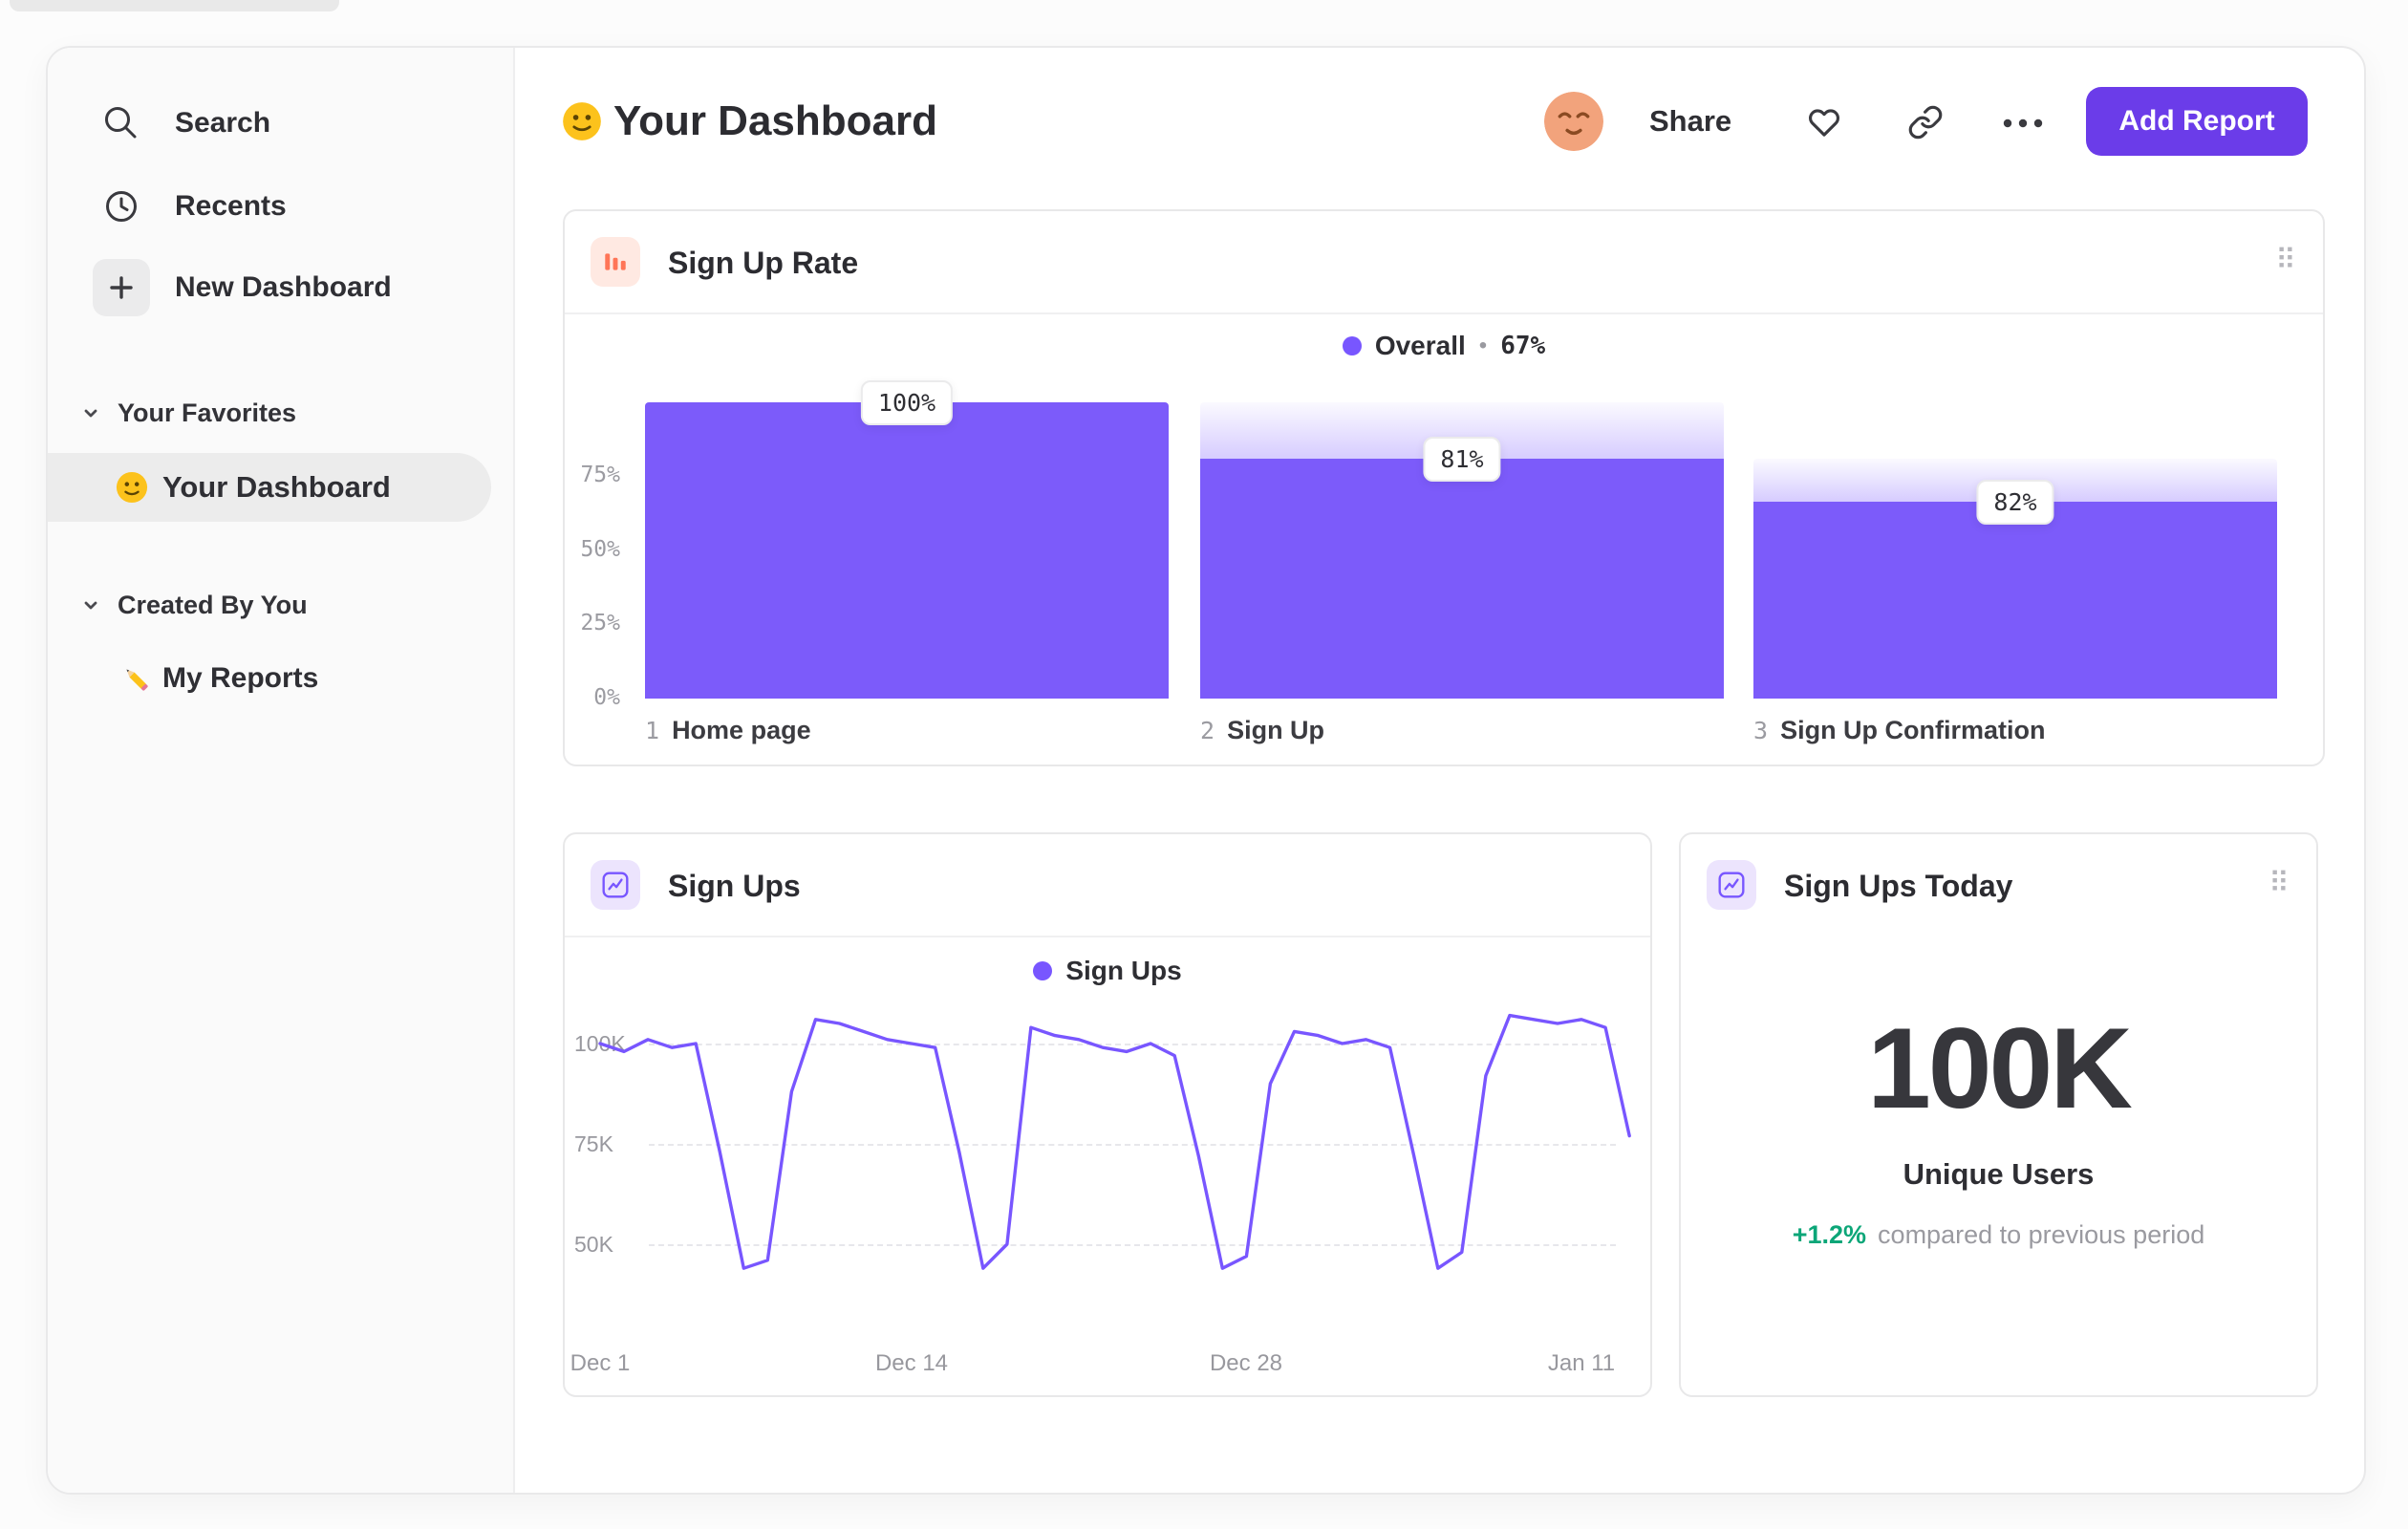 This screenshot has width=2408, height=1529. What do you see at coordinates (742, 730) in the screenshot?
I see `step-name: Home page` at bounding box center [742, 730].